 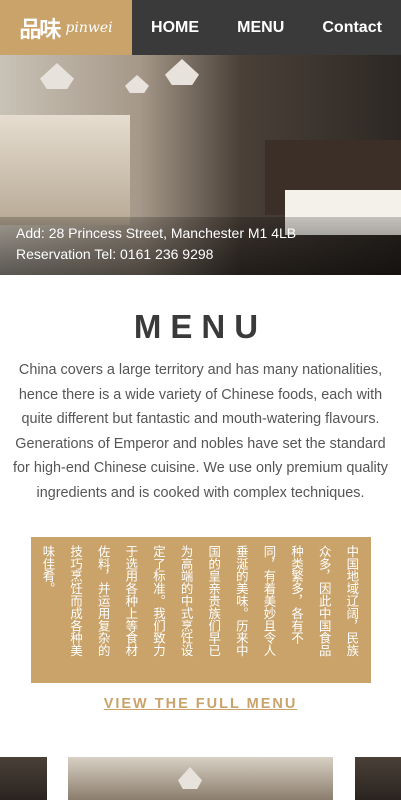 I want to click on chinese-text-column: 技巧烹饪而成各种美, so click(x=76, y=601).